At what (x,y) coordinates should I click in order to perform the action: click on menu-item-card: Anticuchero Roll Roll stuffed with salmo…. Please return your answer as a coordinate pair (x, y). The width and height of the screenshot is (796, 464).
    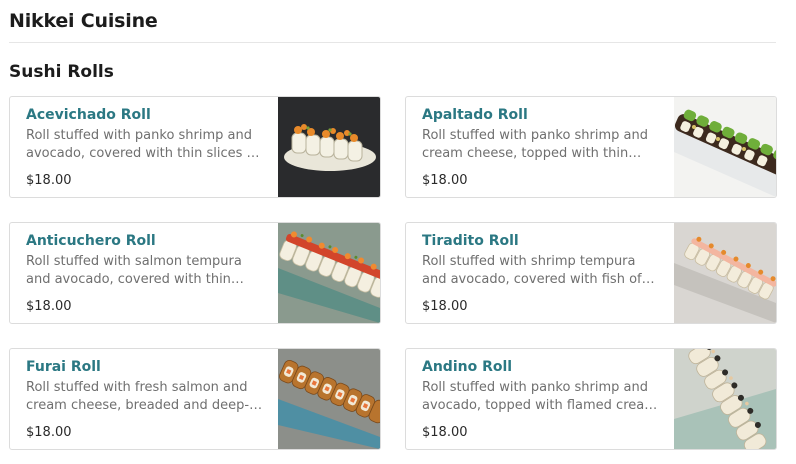
    Looking at the image, I should click on (195, 273).